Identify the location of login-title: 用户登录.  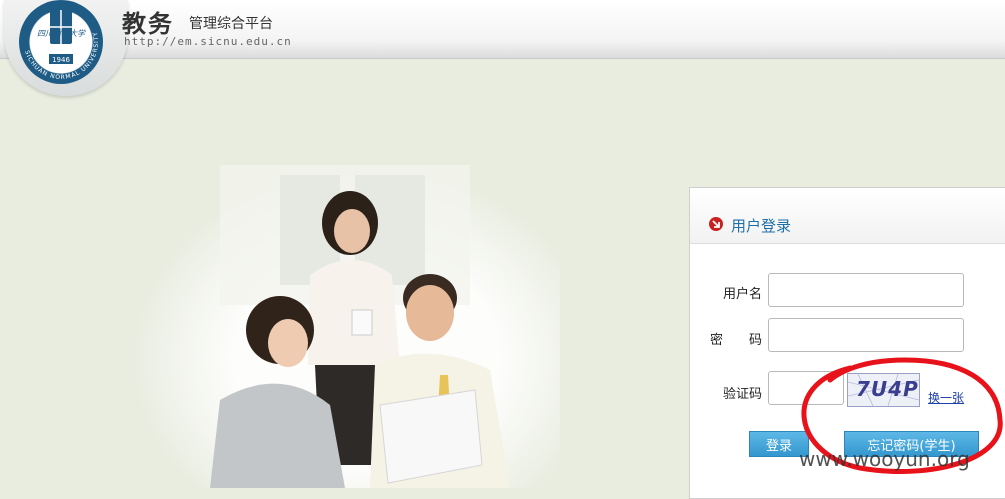
(761, 226).